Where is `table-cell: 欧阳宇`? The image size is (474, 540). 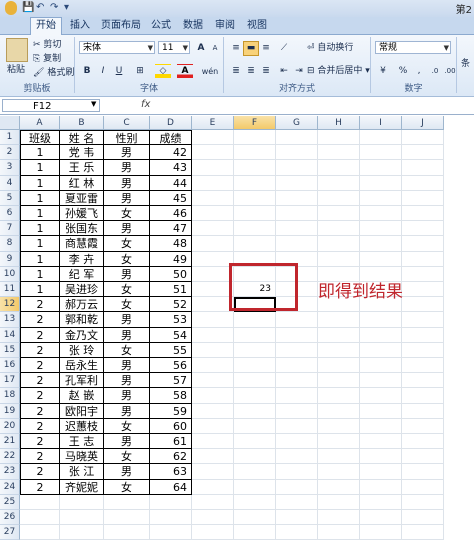 table-cell: 欧阳宇 is located at coordinates (82, 411).